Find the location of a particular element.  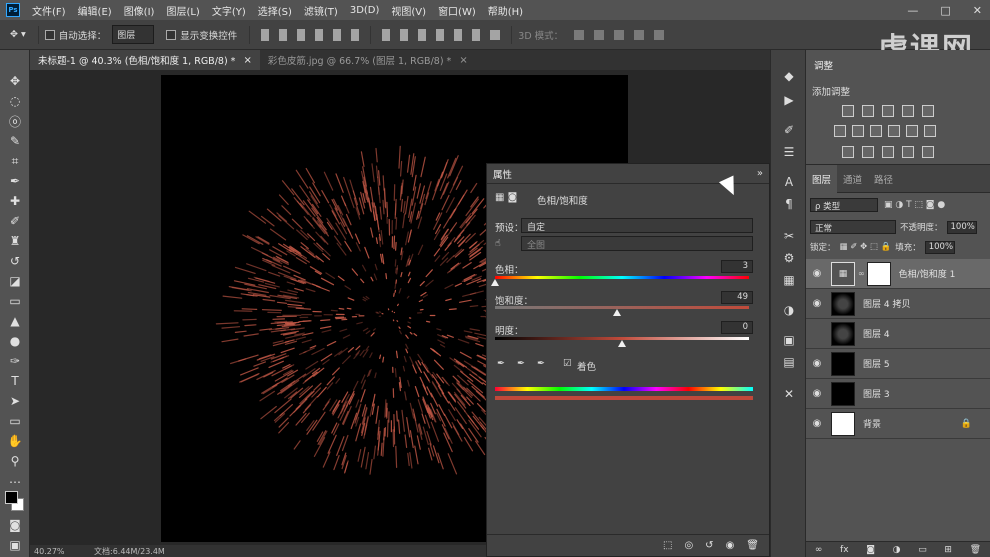

posterize-icon is located at coordinates (868, 152).